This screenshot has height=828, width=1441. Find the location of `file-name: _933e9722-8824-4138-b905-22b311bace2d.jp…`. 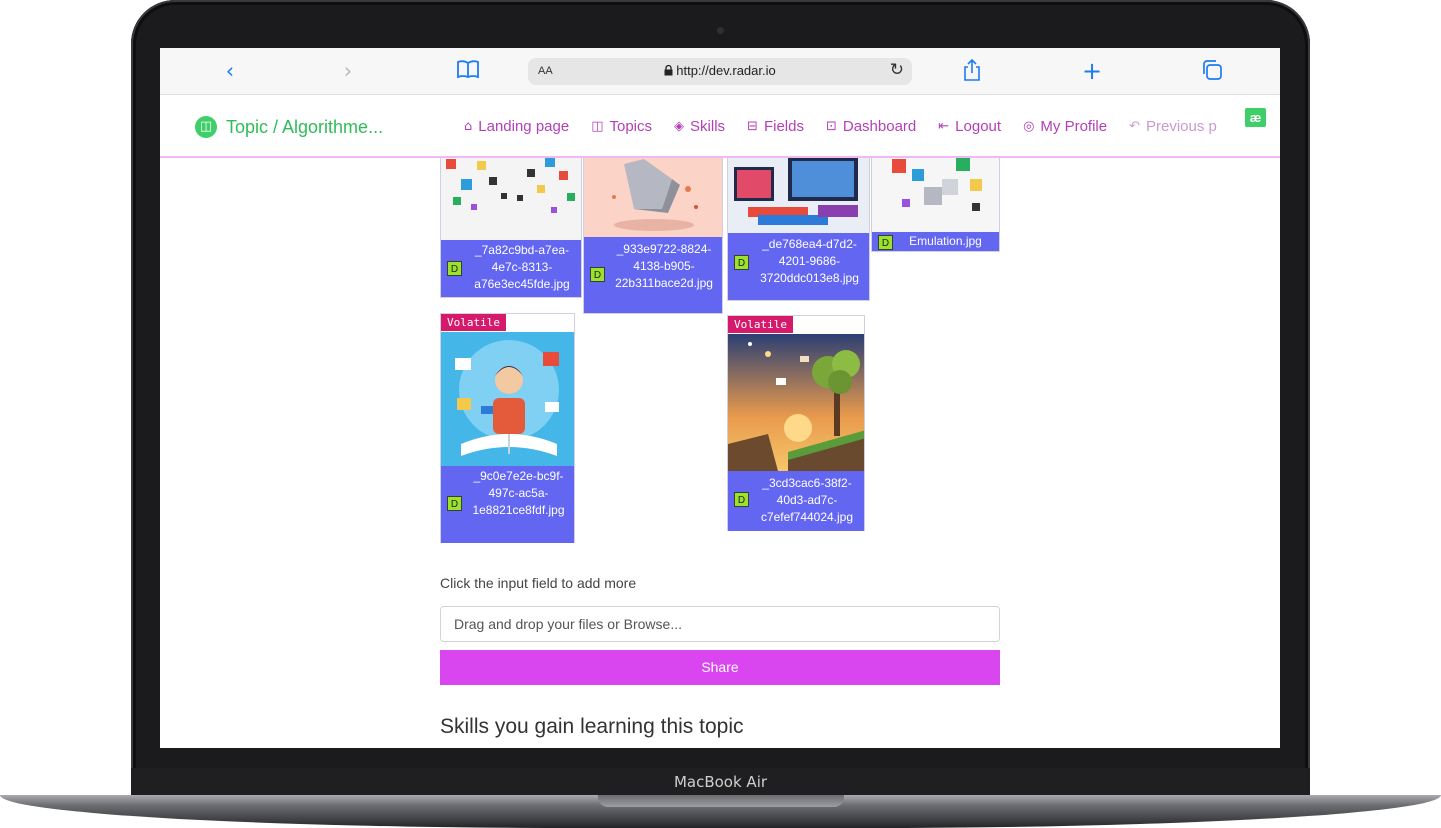

file-name: _933e9722-8824-4138-b905-22b311bace2d.jp… is located at coordinates (664, 266).